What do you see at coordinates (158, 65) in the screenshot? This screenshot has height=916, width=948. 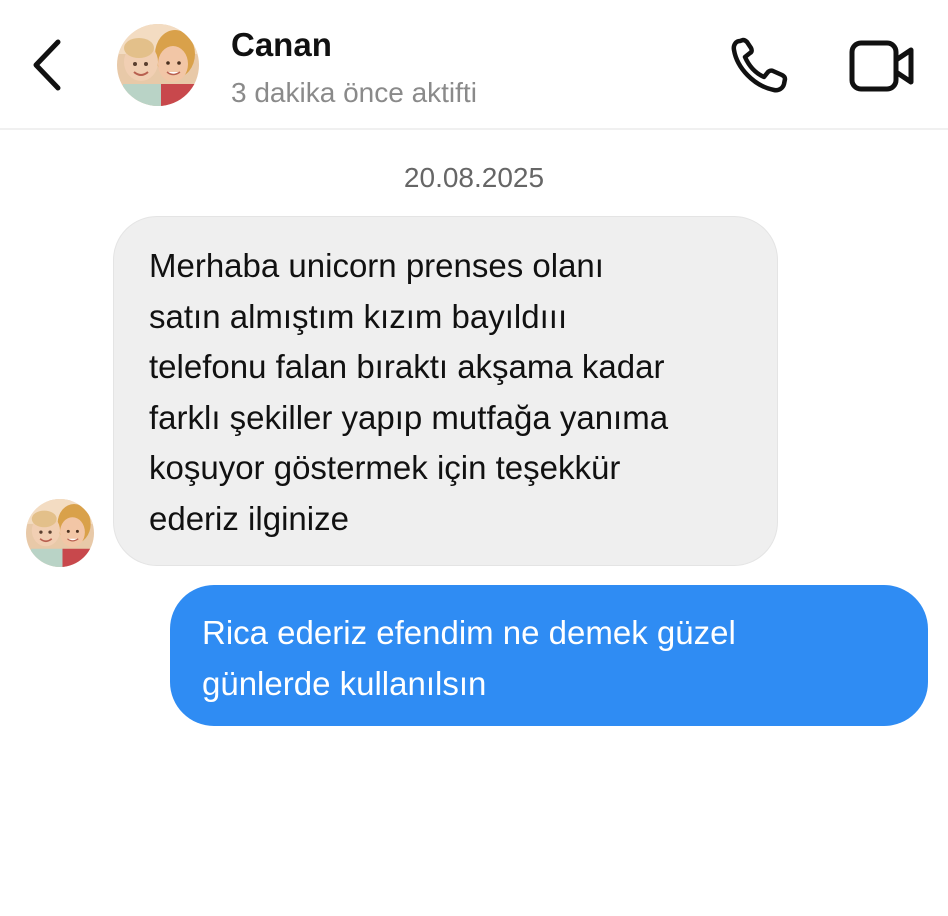 I see `avatar` at bounding box center [158, 65].